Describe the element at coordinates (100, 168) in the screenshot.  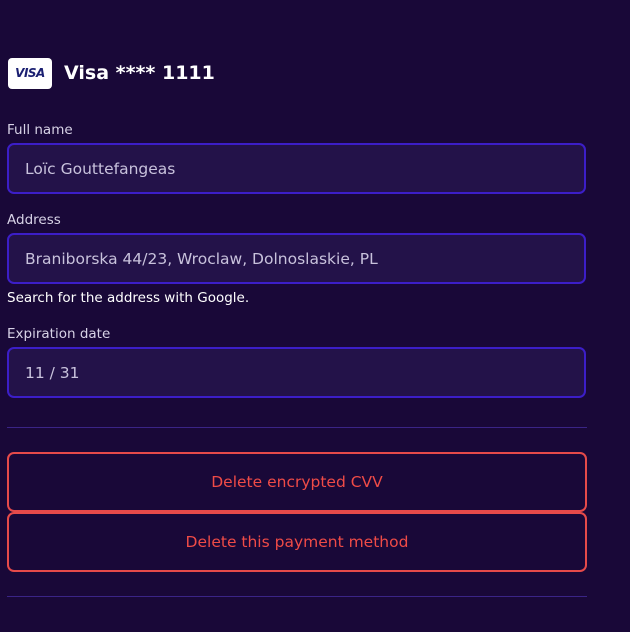
I see `full-name-value: Loïc Gouttefangeas` at that location.